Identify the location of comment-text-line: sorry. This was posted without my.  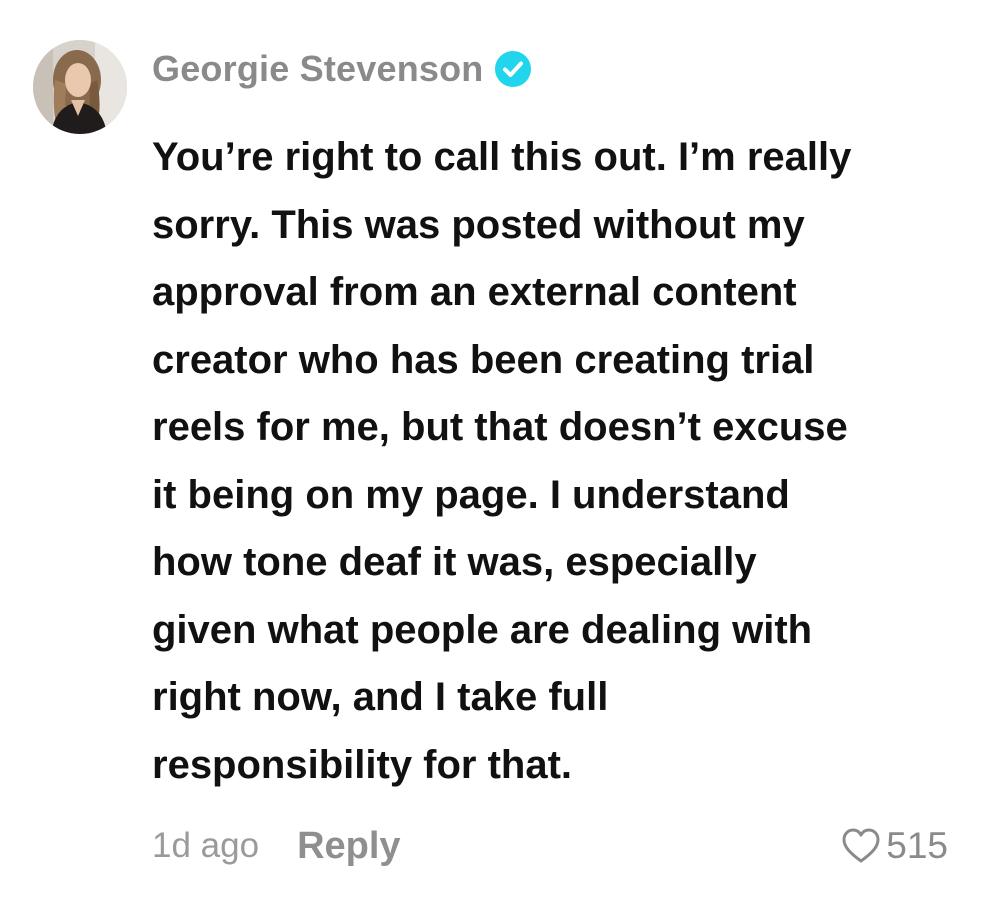
(478, 224).